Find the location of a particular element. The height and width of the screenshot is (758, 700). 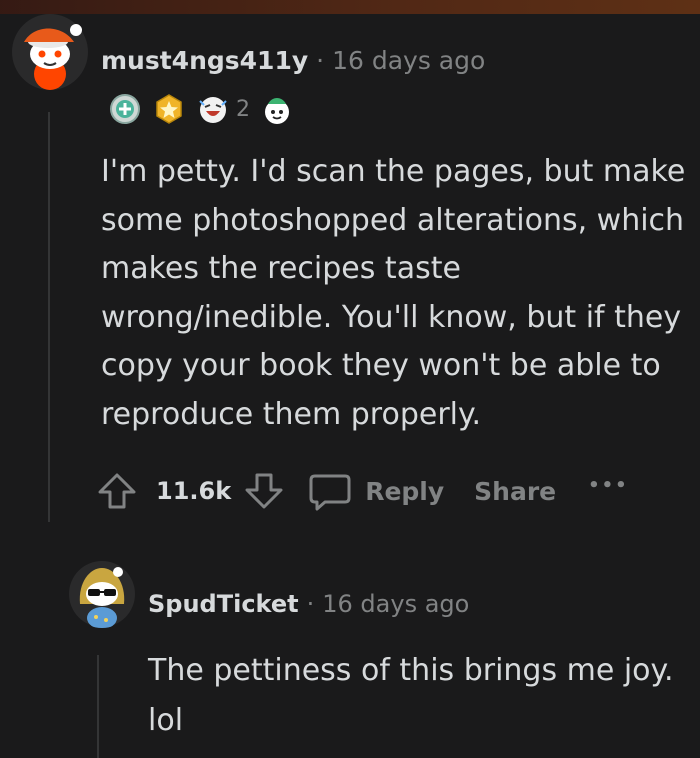

share-button: Share is located at coordinates (515, 491).